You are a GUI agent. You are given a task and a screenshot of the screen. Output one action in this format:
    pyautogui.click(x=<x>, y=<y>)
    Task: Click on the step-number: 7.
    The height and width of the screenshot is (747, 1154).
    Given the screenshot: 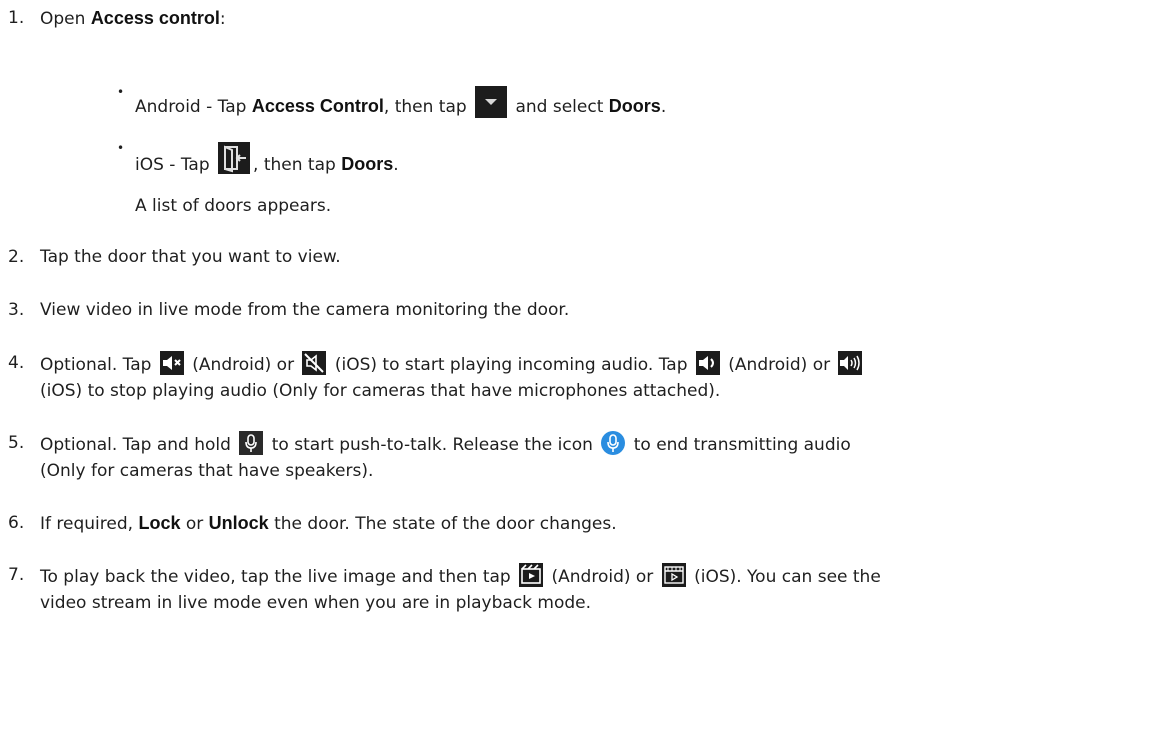 What is the action you would take?
    pyautogui.click(x=16, y=575)
    